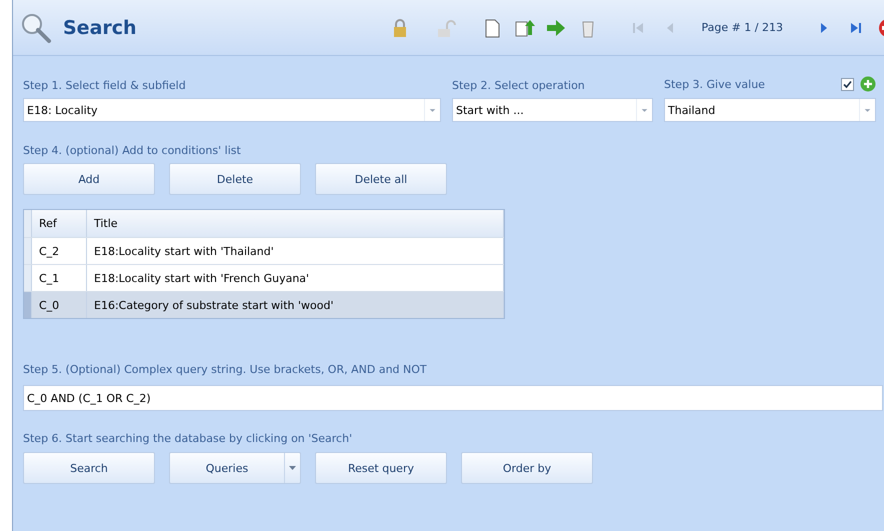 The image size is (884, 531). I want to click on condition-button: Add, so click(89, 179).